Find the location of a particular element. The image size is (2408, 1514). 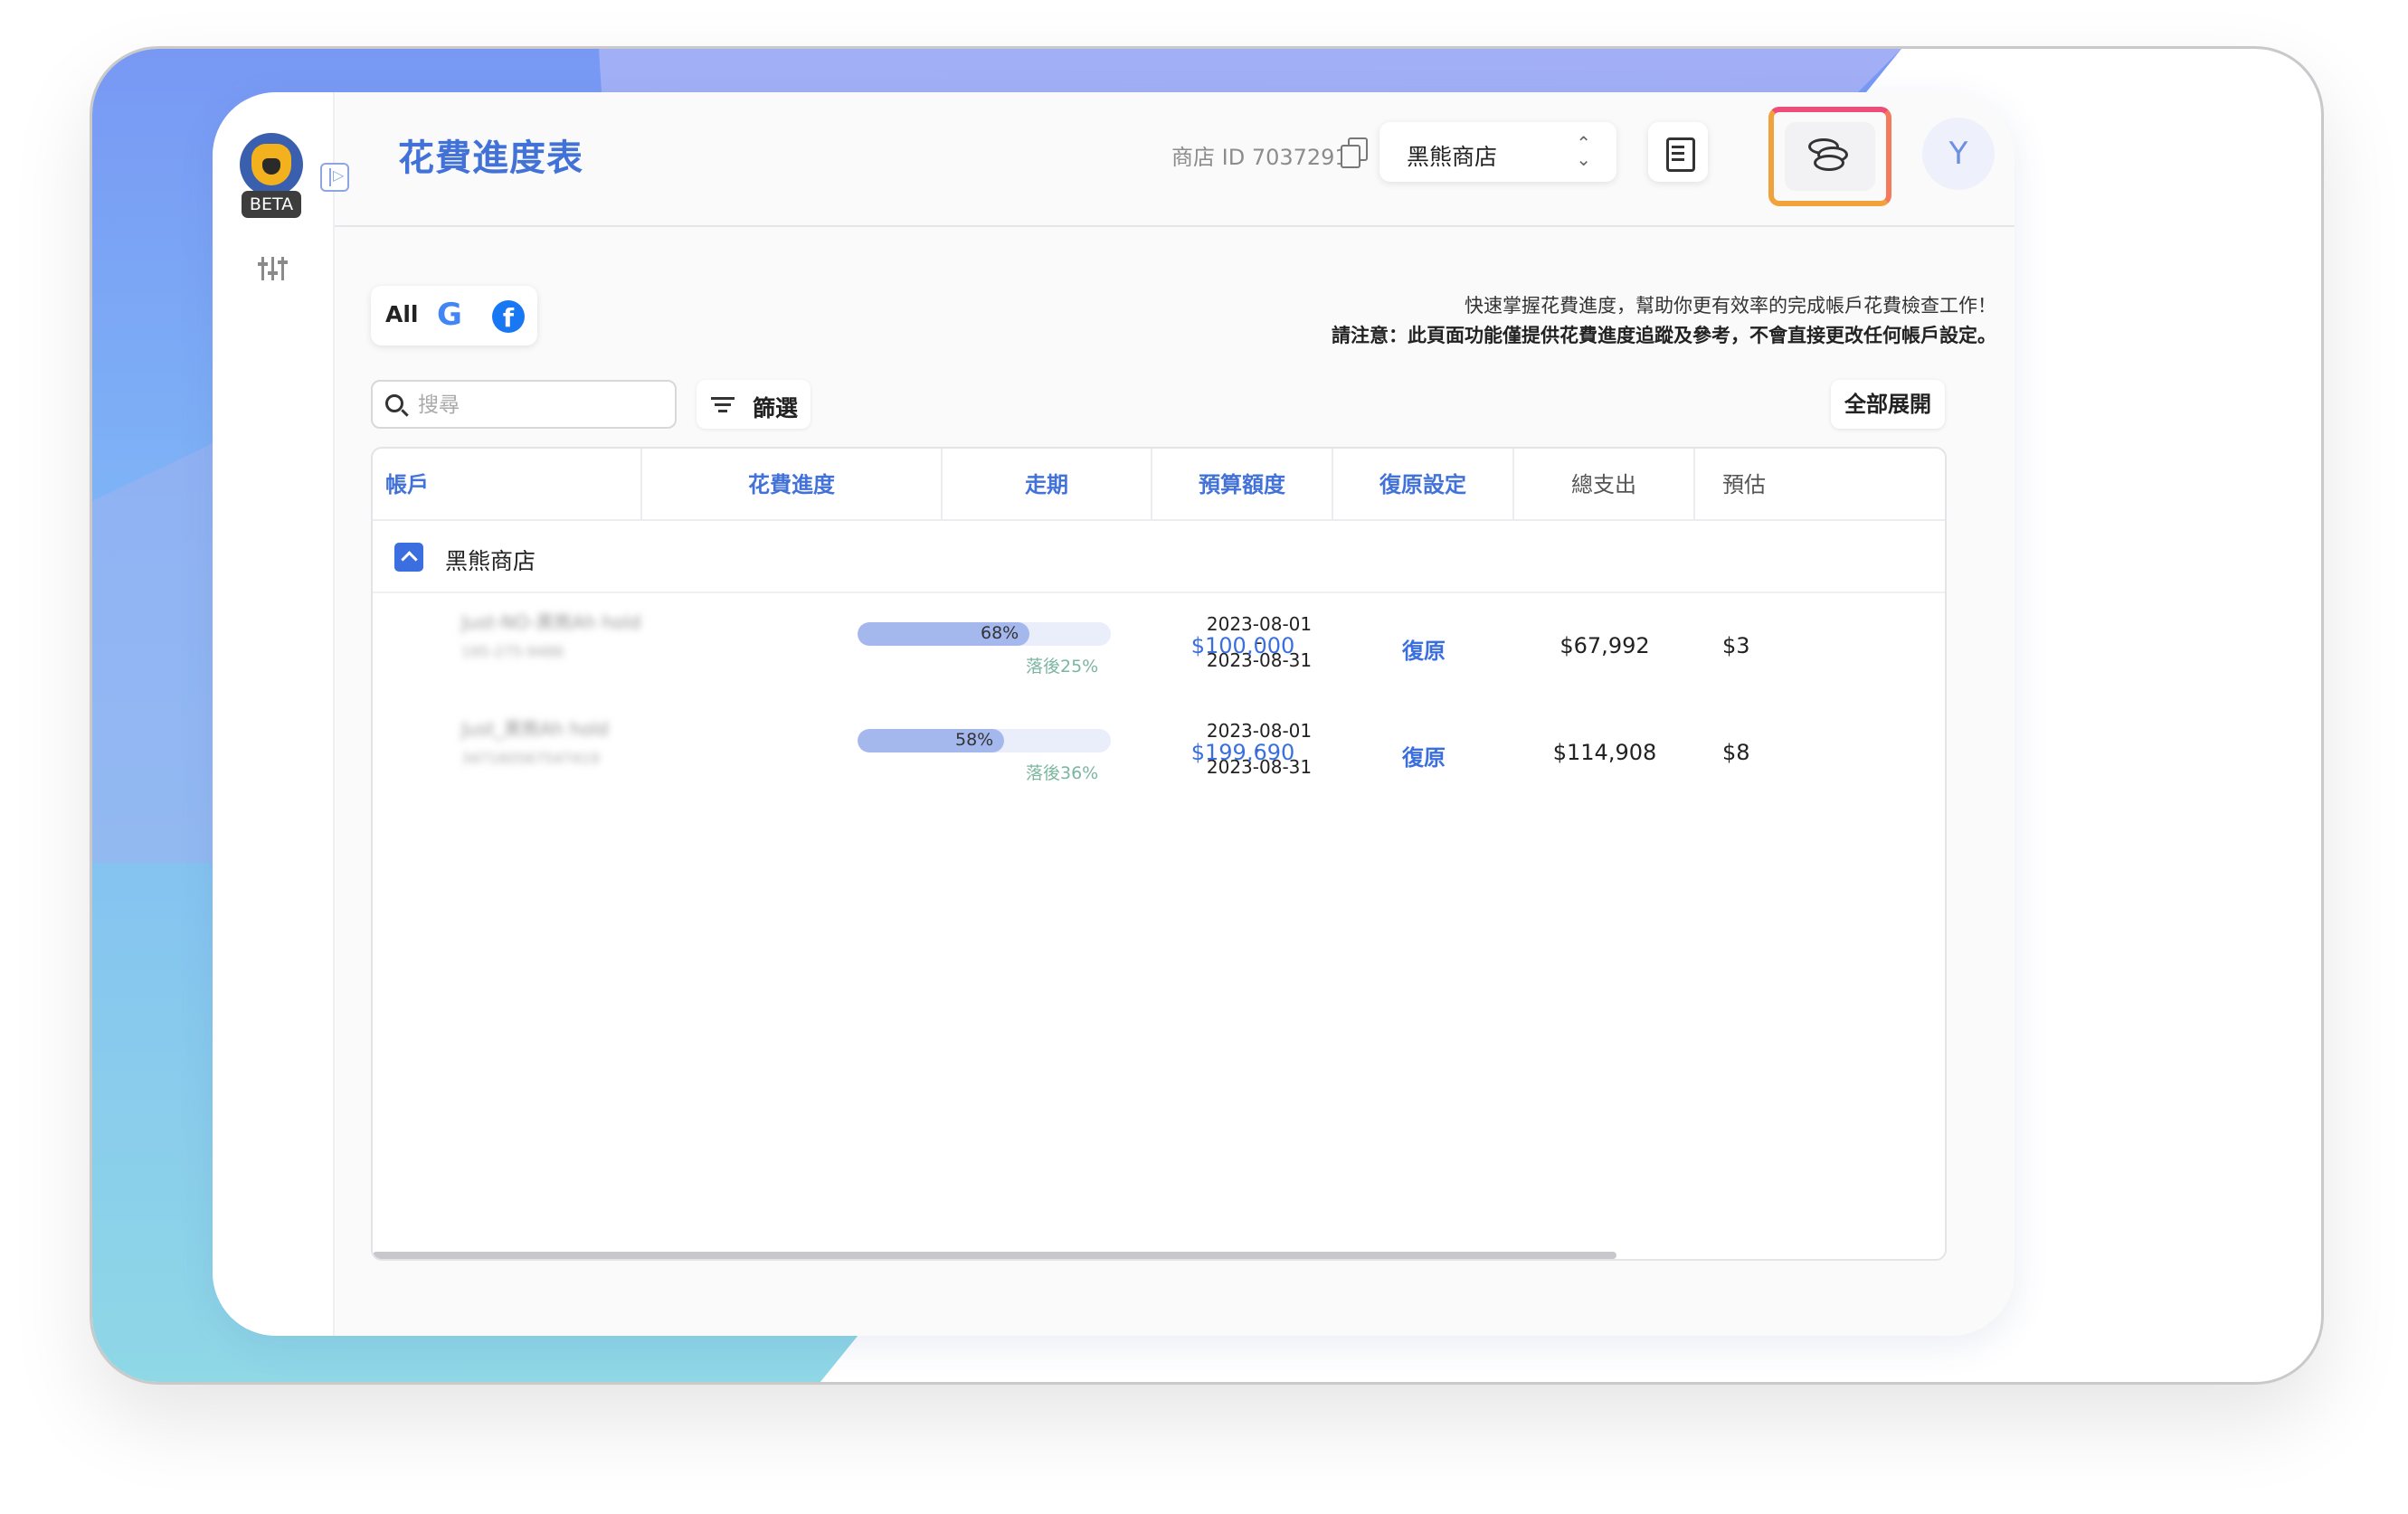

beta-badge: BETA is located at coordinates (271, 204).